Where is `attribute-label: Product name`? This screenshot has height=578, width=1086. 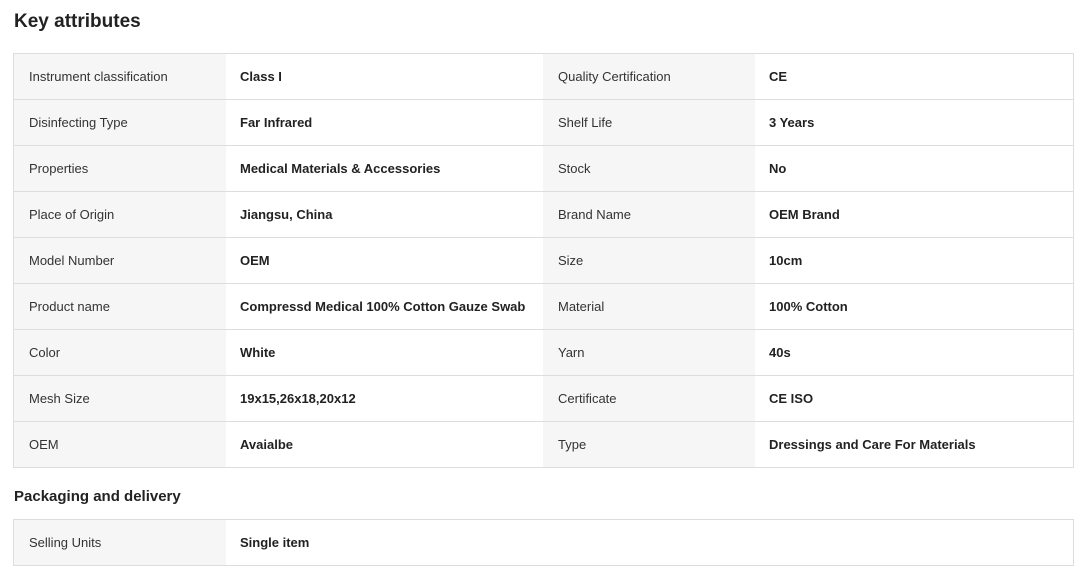
attribute-label: Product name is located at coordinates (120, 306).